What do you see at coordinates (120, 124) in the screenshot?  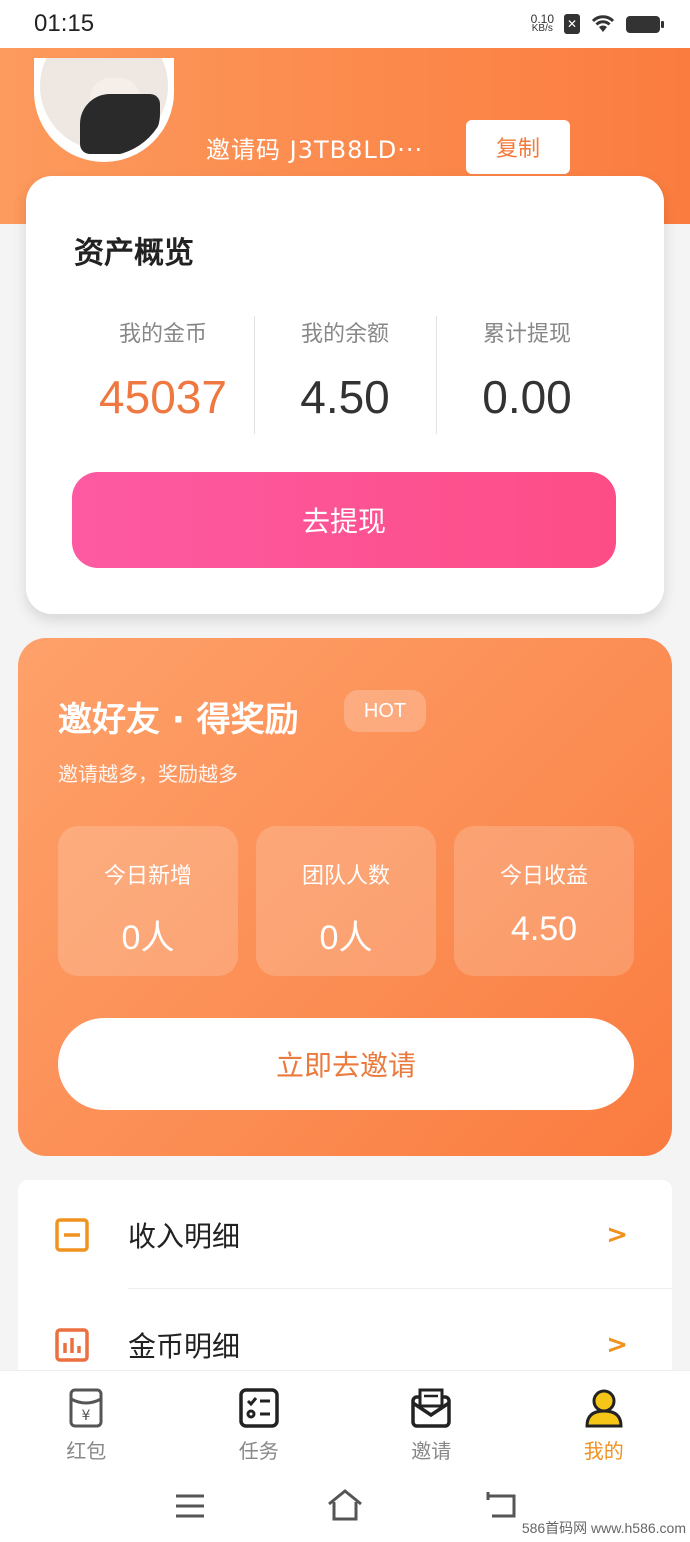 I see `avatar-hair` at bounding box center [120, 124].